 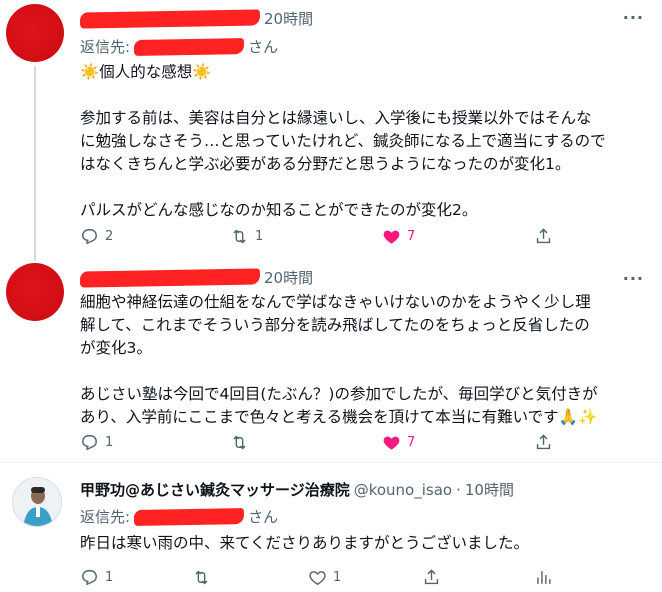 I want to click on tweet-actions: 1 7, so click(x=317, y=442).